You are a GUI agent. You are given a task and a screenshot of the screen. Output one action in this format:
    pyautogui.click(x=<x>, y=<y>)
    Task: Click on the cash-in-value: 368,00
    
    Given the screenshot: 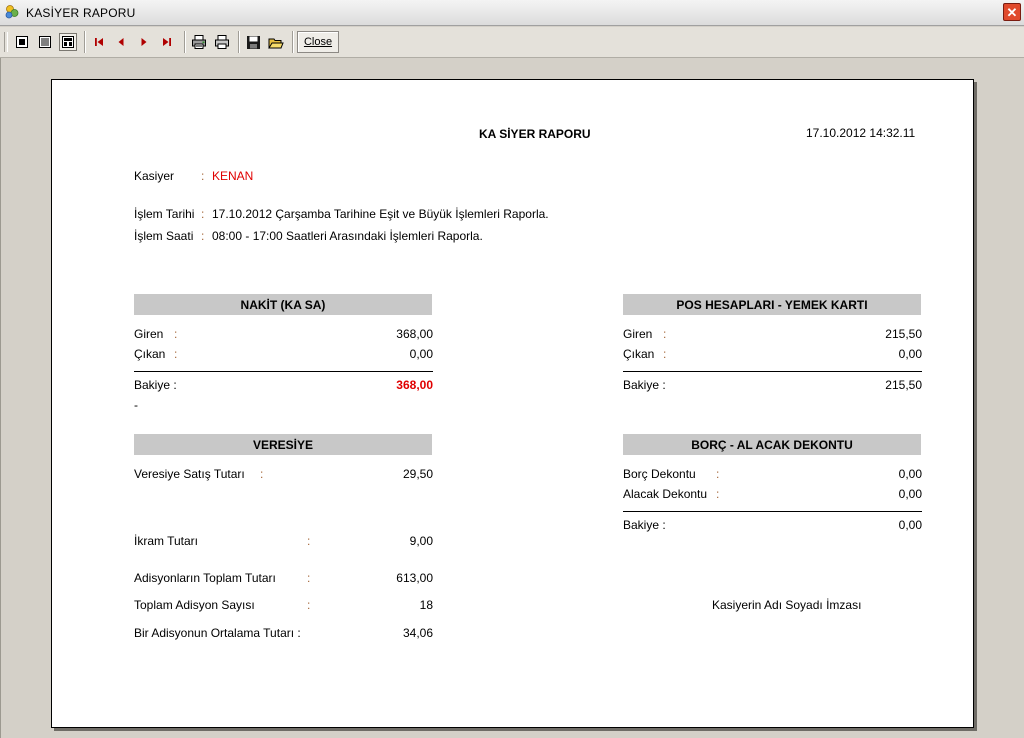 What is the action you would take?
    pyautogui.click(x=414, y=334)
    